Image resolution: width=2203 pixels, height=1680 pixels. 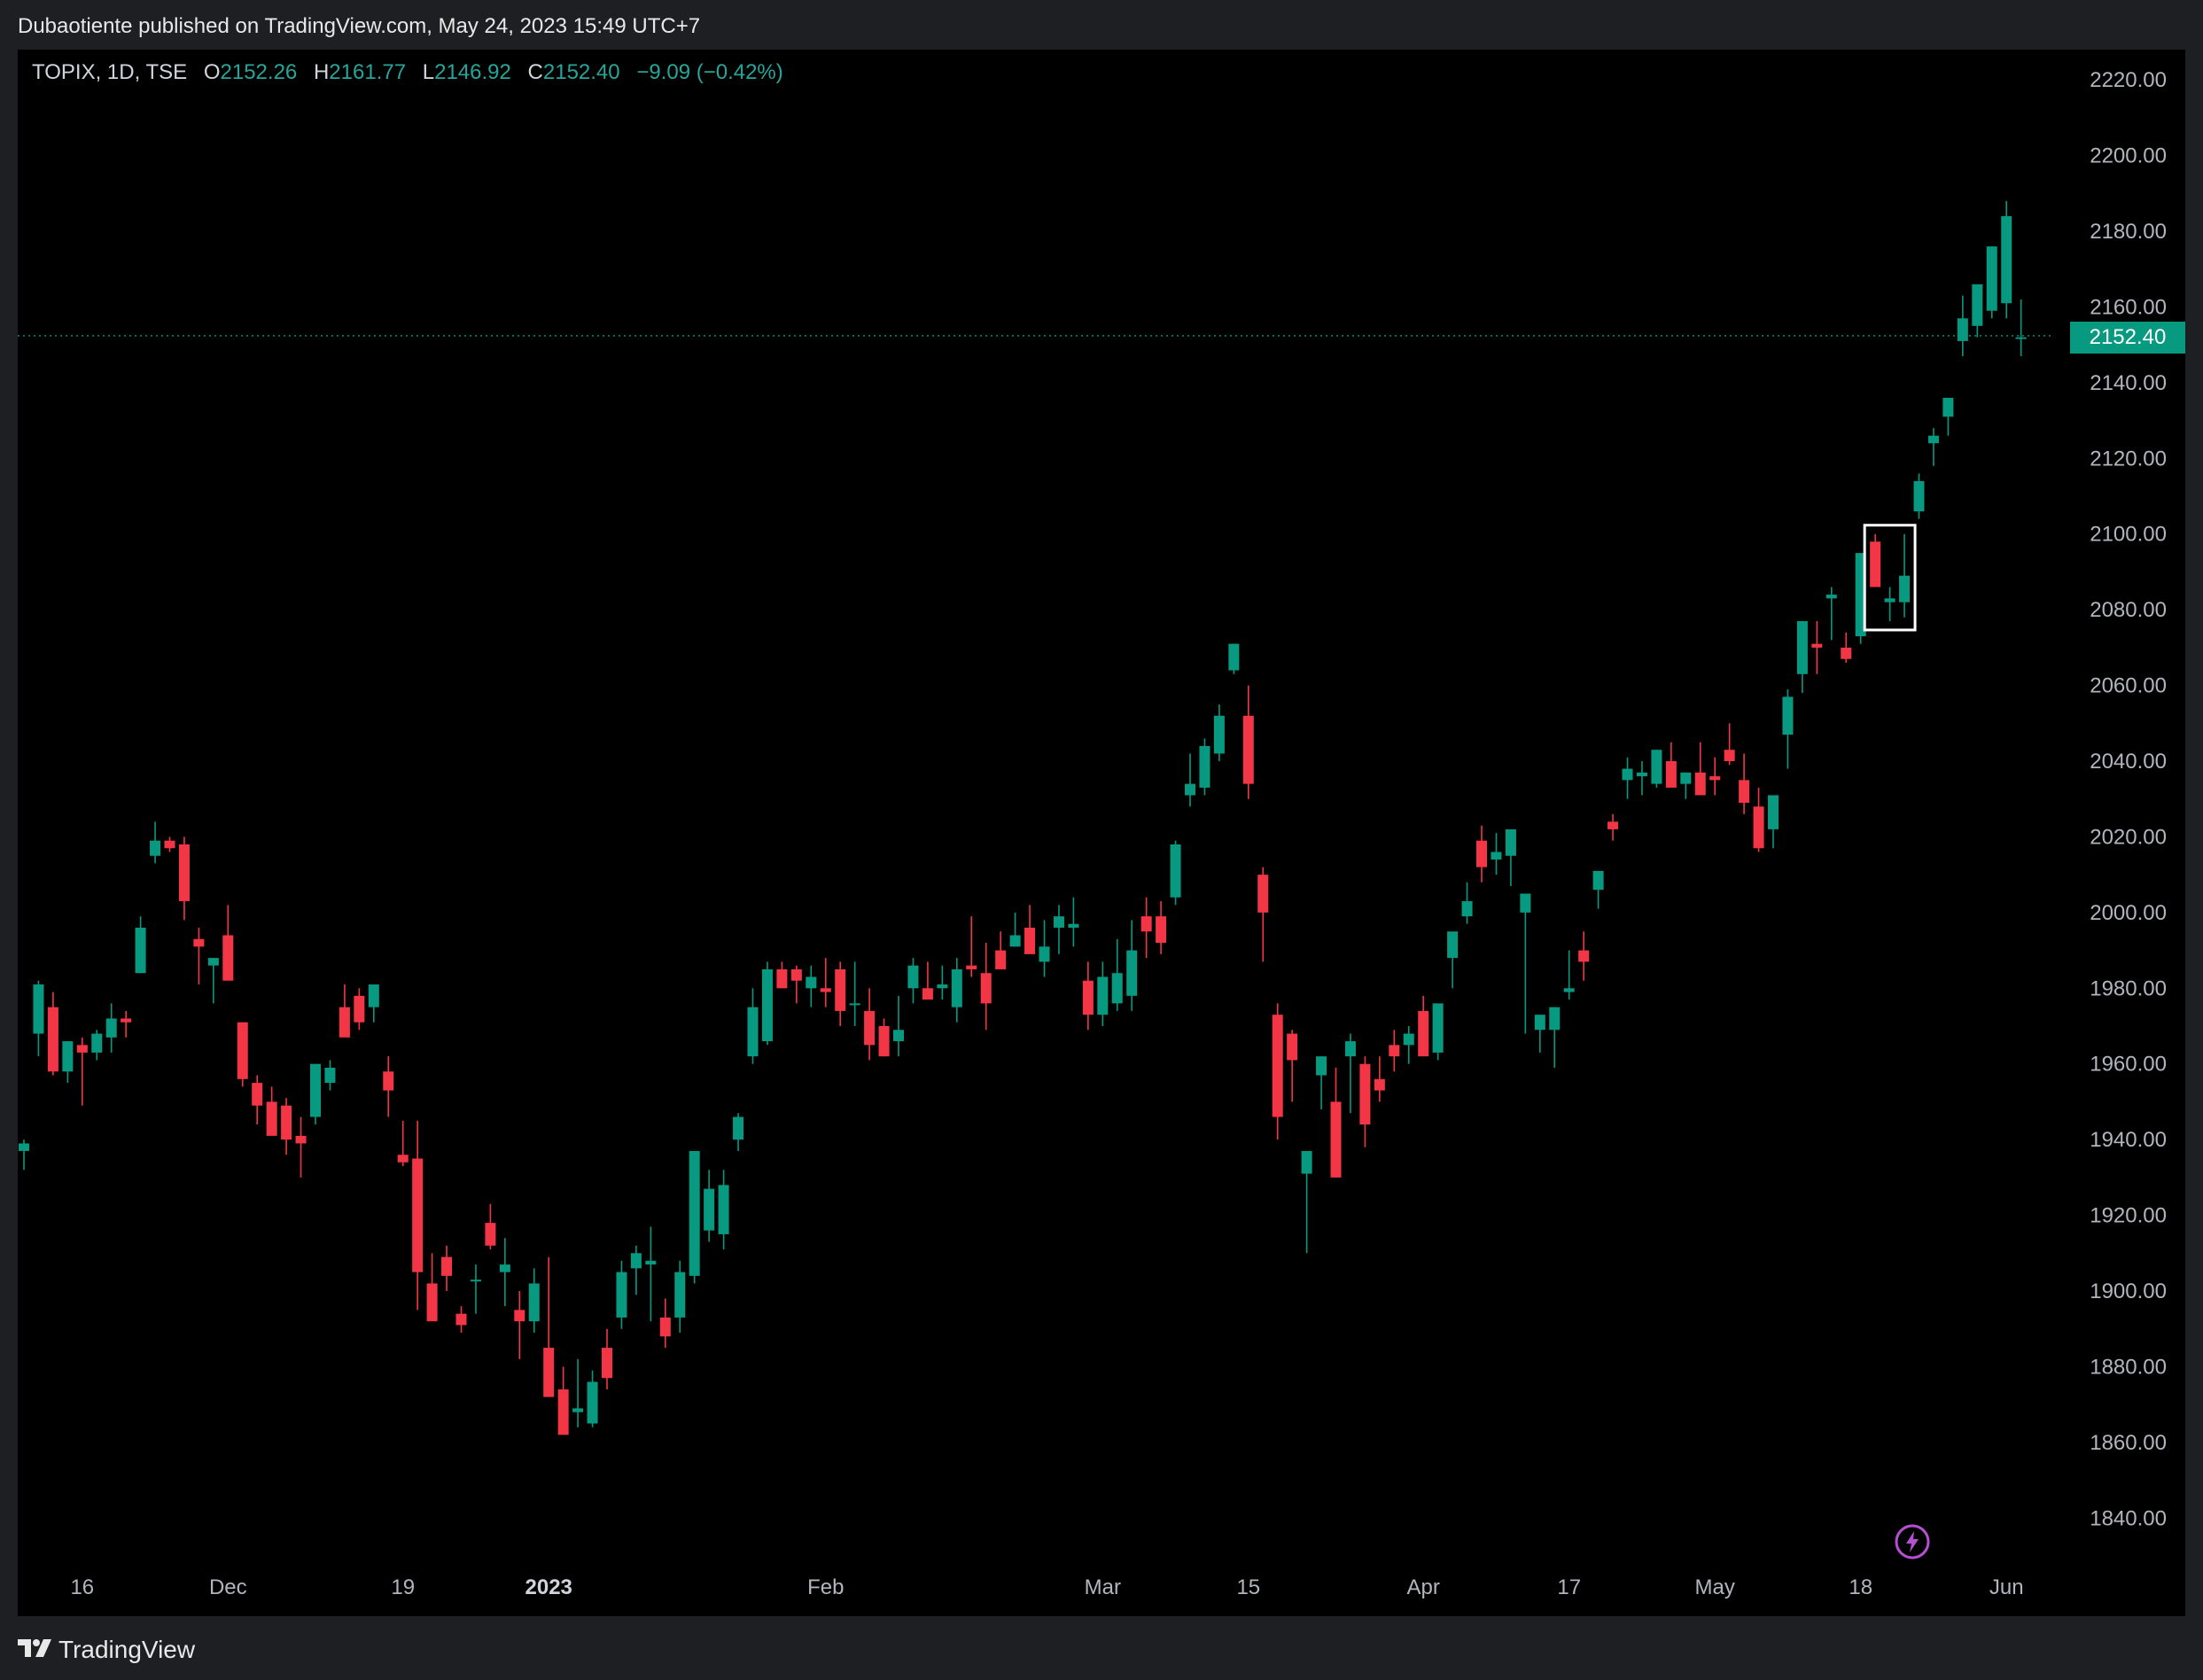 I want to click on x-tick-label: 2023, so click(x=549, y=1587).